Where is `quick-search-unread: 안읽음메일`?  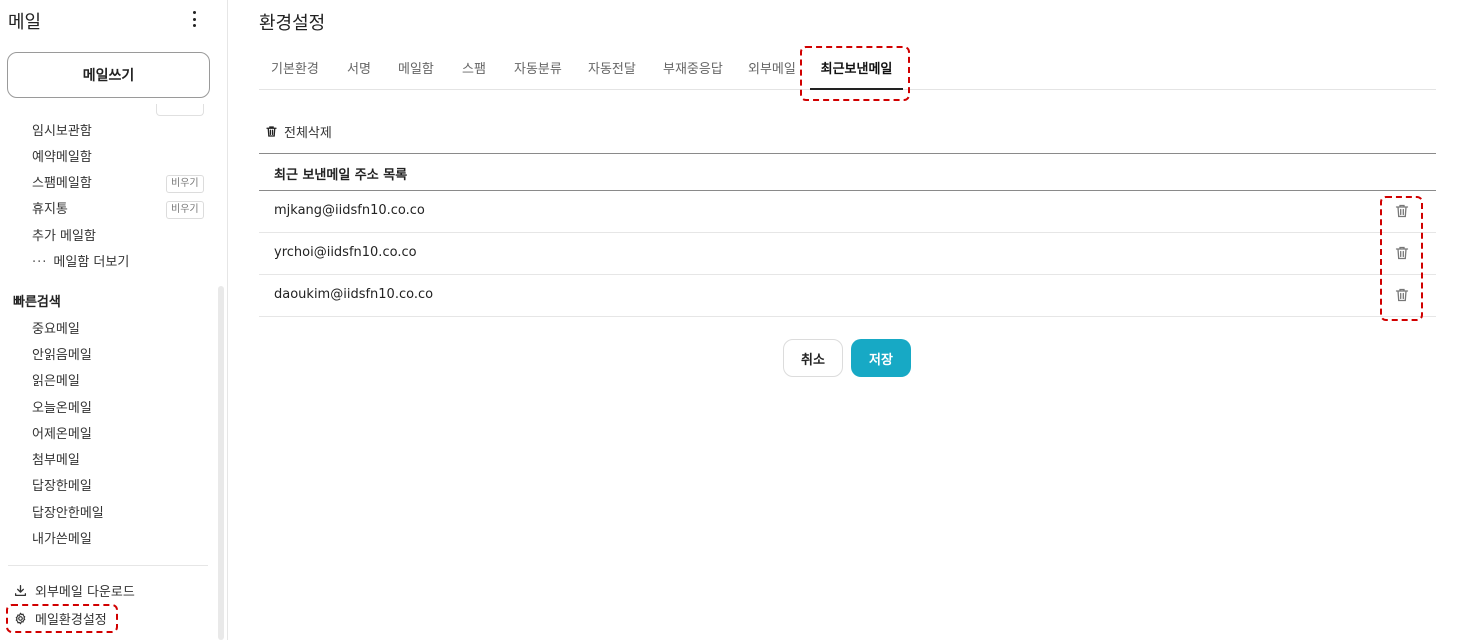
quick-search-unread: 안읽음메일 is located at coordinates (62, 356).